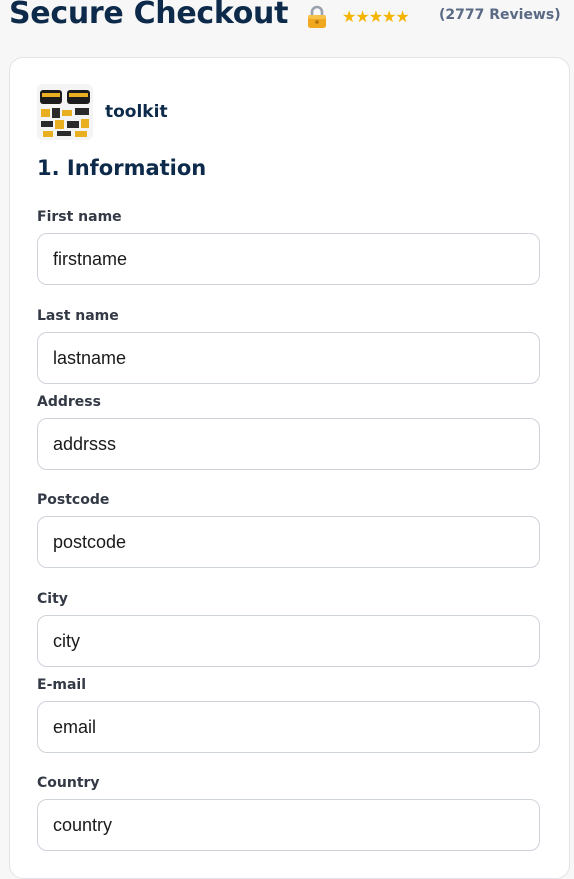  Describe the element at coordinates (288, 259) in the screenshot. I see `first-name-input` at that location.